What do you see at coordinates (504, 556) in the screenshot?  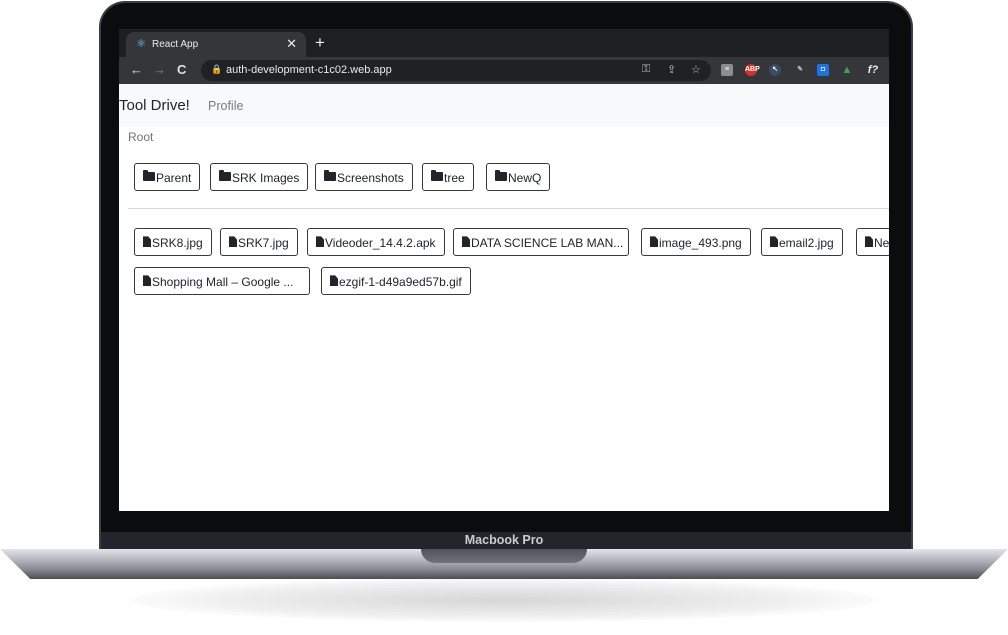 I see `laptop-notch` at bounding box center [504, 556].